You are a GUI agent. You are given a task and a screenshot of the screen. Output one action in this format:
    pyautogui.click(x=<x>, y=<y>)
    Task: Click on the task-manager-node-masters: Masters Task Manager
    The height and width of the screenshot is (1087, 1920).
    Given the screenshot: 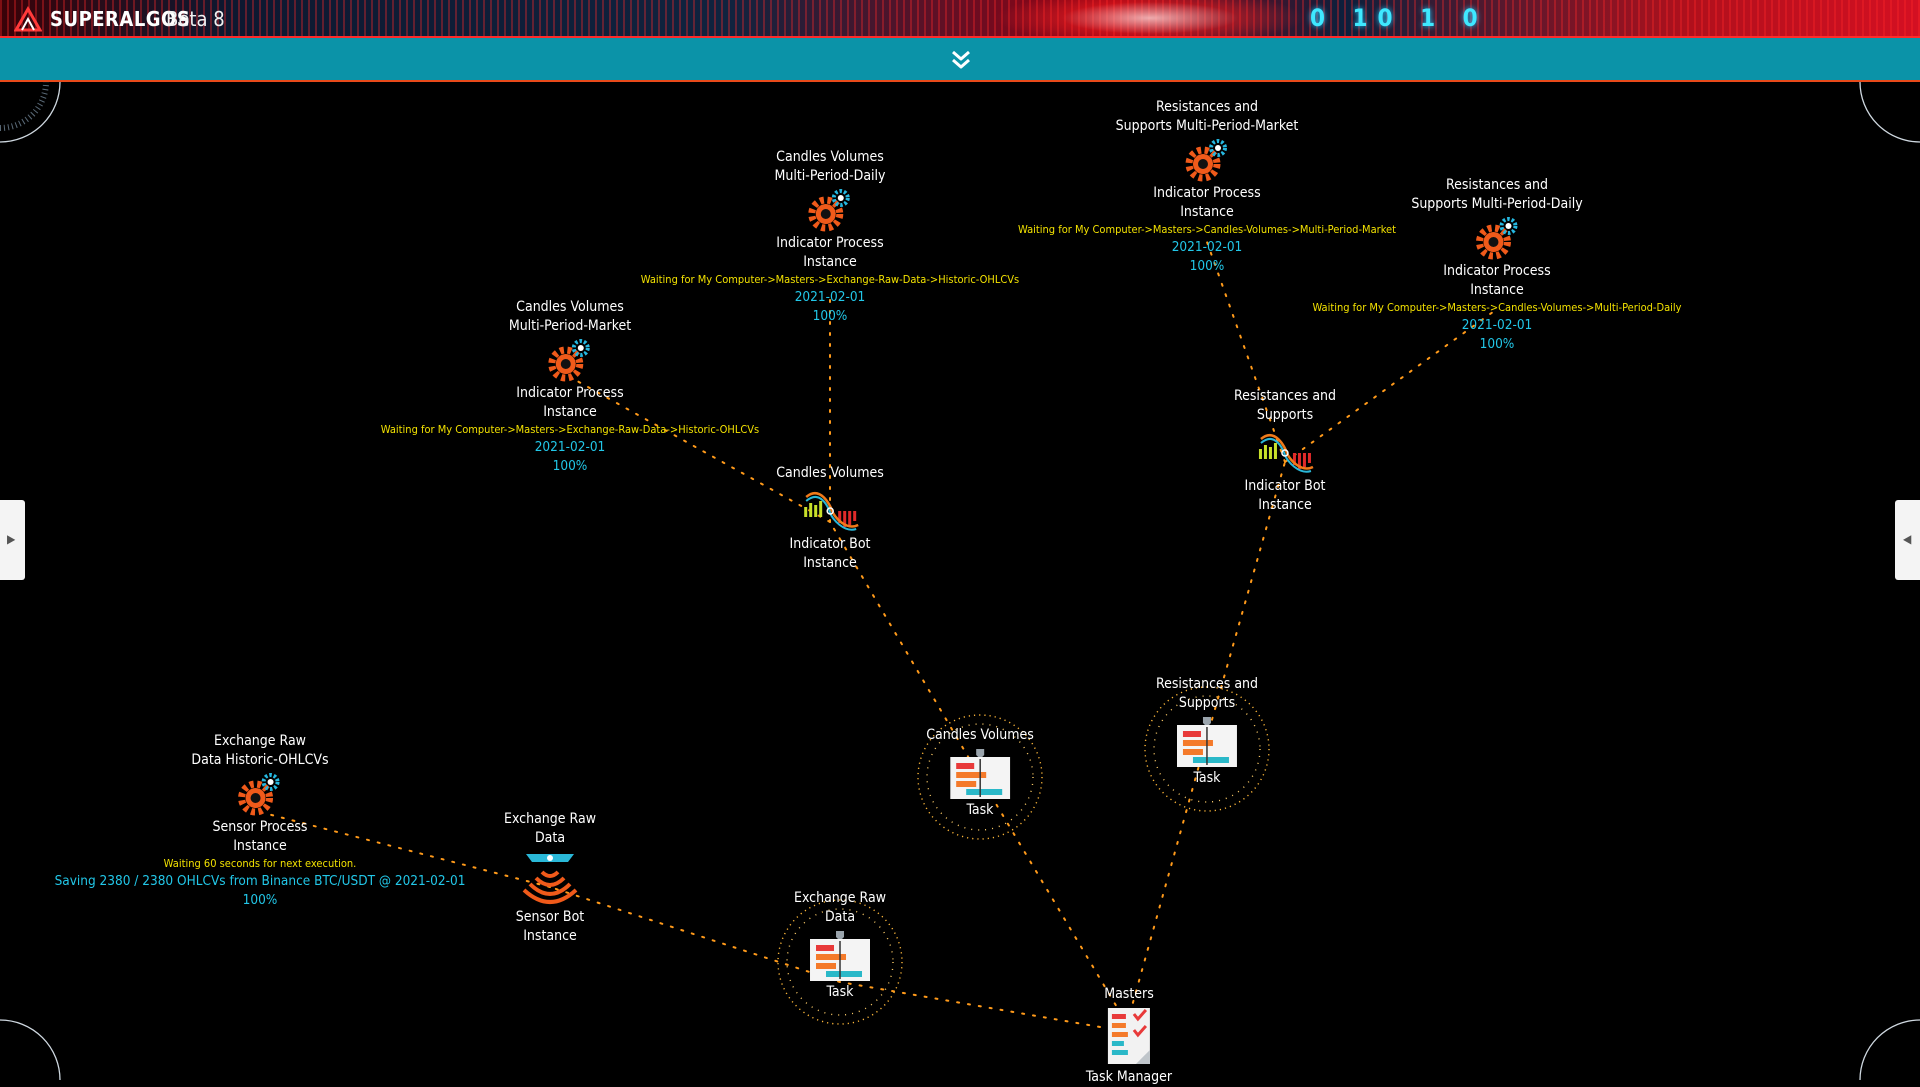 What is the action you would take?
    pyautogui.click(x=1129, y=1036)
    